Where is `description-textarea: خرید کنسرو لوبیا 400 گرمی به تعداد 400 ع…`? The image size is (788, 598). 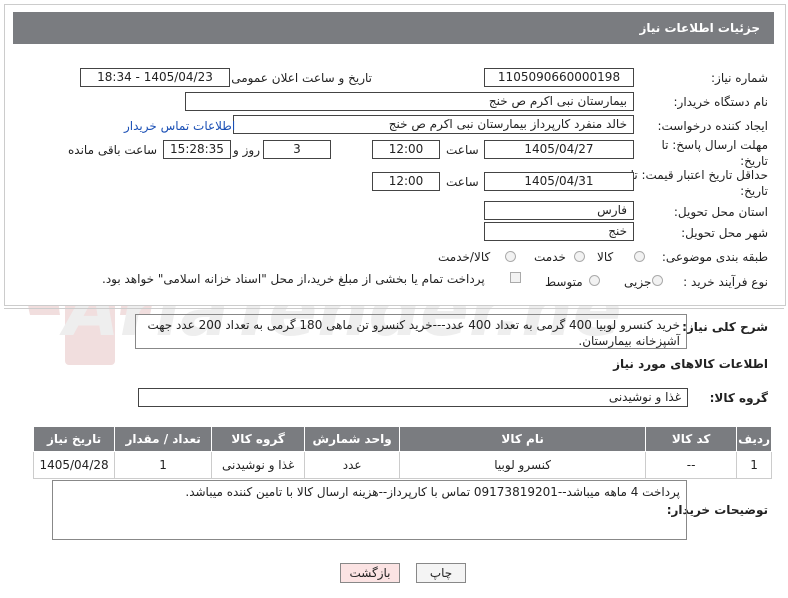
description-textarea: خرید کنسرو لوبیا 400 گرمی به تعداد 400 ع… is located at coordinates (411, 331).